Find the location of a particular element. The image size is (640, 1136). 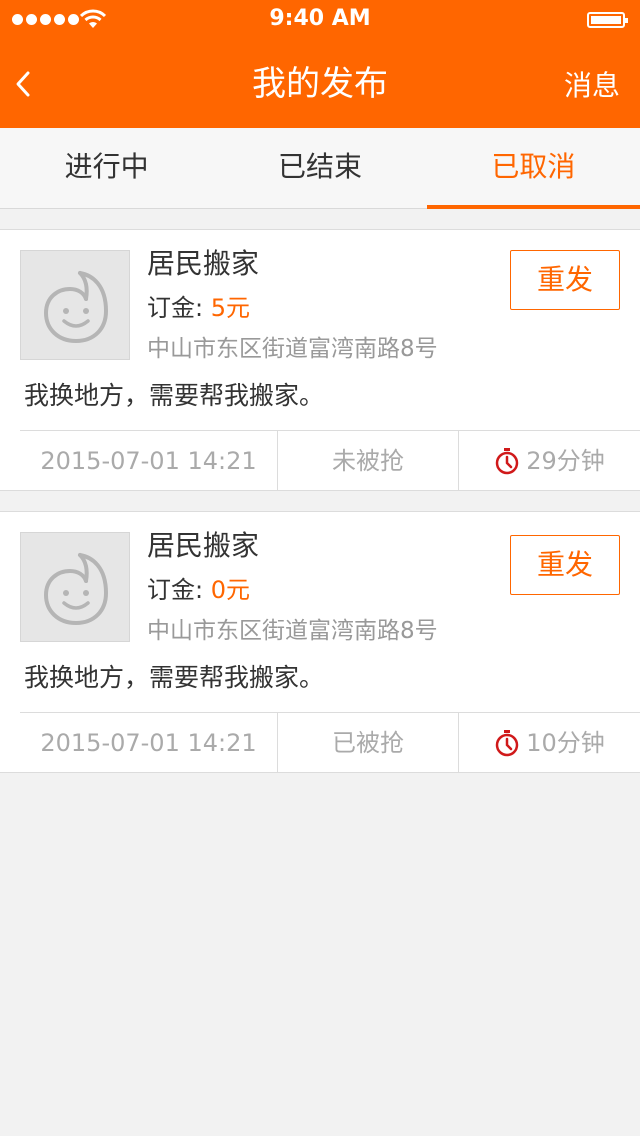

order-footer: 2015-07-01 14:21 已被抢 10分钟 is located at coordinates (330, 742).